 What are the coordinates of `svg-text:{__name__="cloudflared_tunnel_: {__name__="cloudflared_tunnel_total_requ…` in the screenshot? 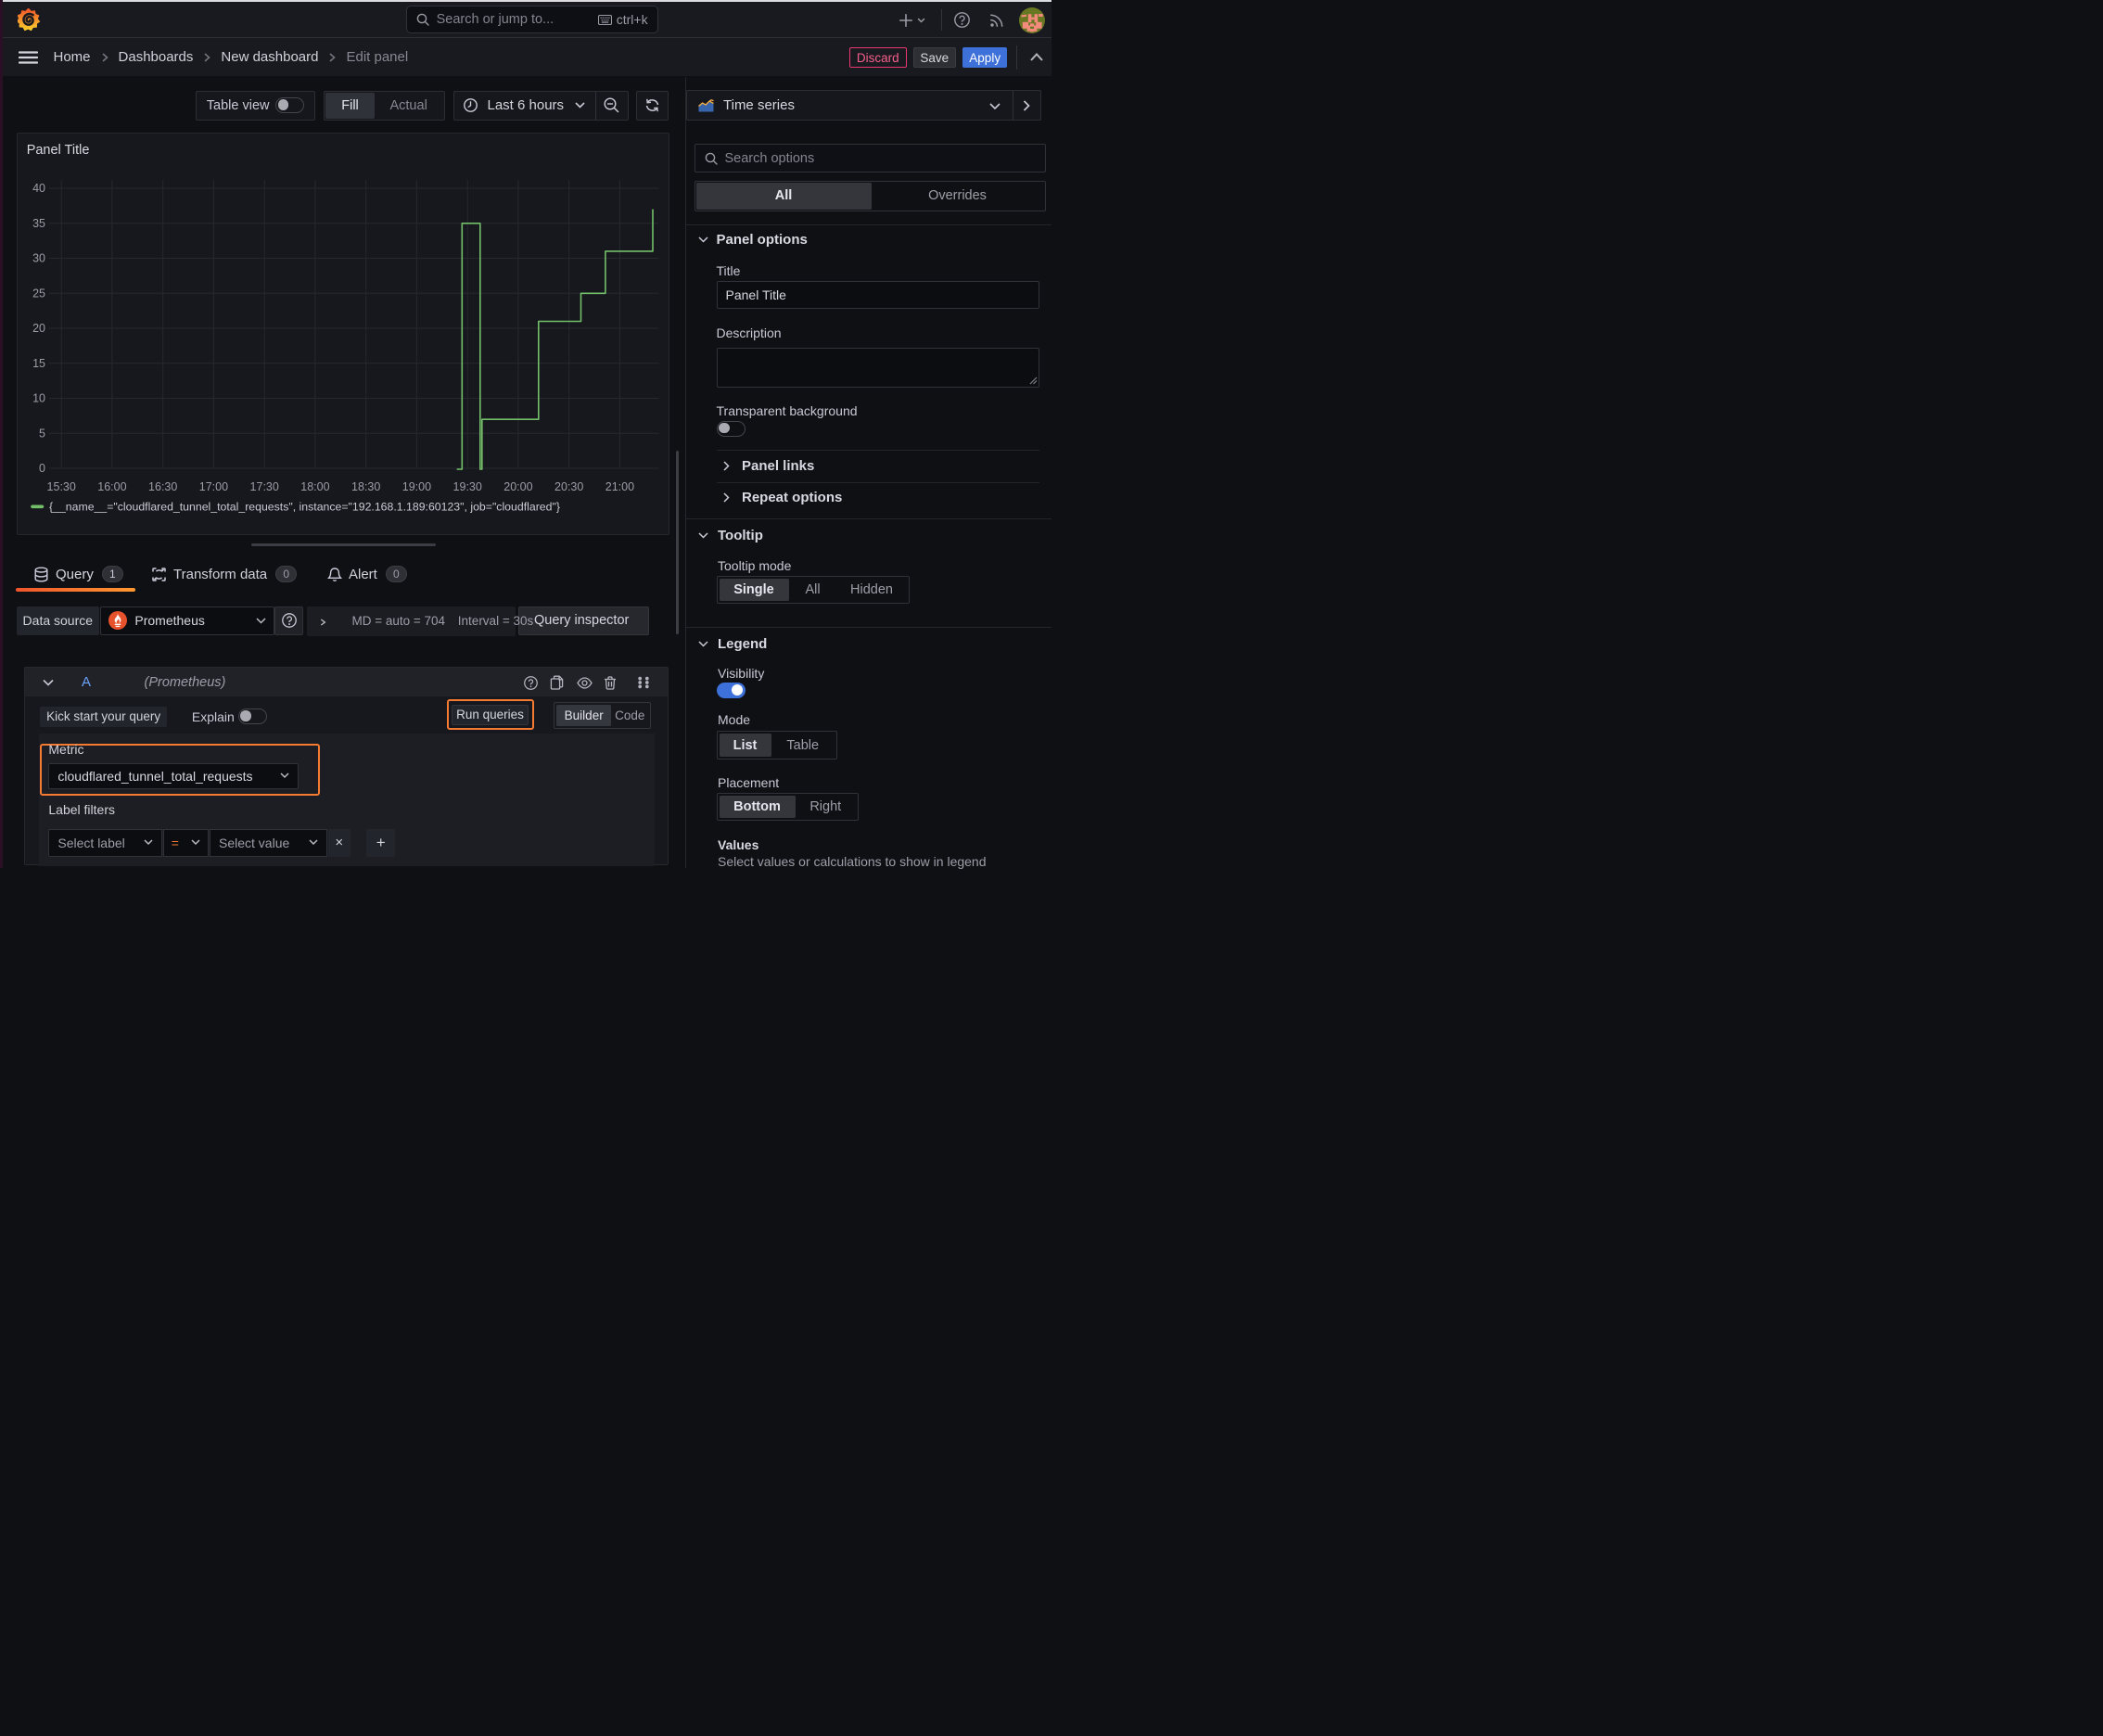 It's located at (304, 507).